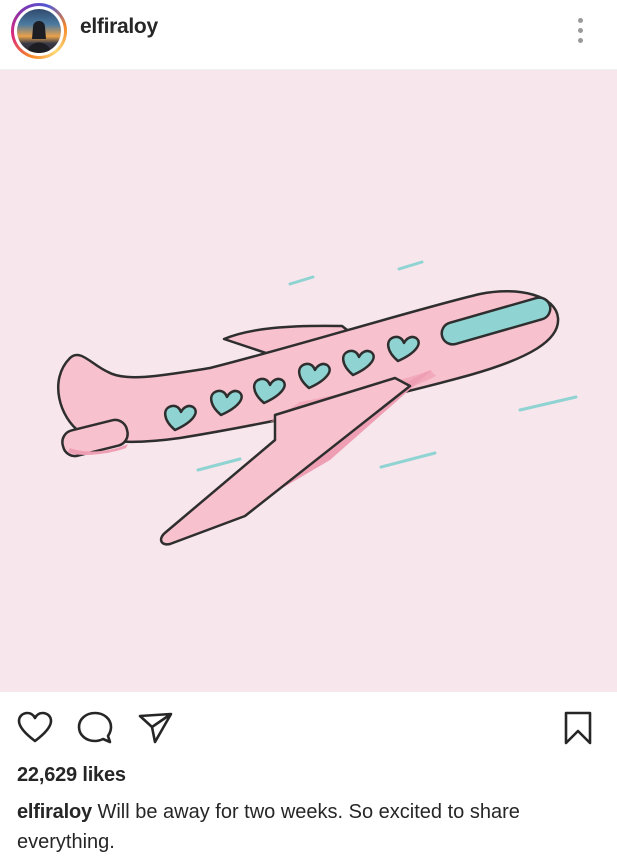 This screenshot has height=866, width=617. I want to click on post-header: elfiraloy, so click(308, 35).